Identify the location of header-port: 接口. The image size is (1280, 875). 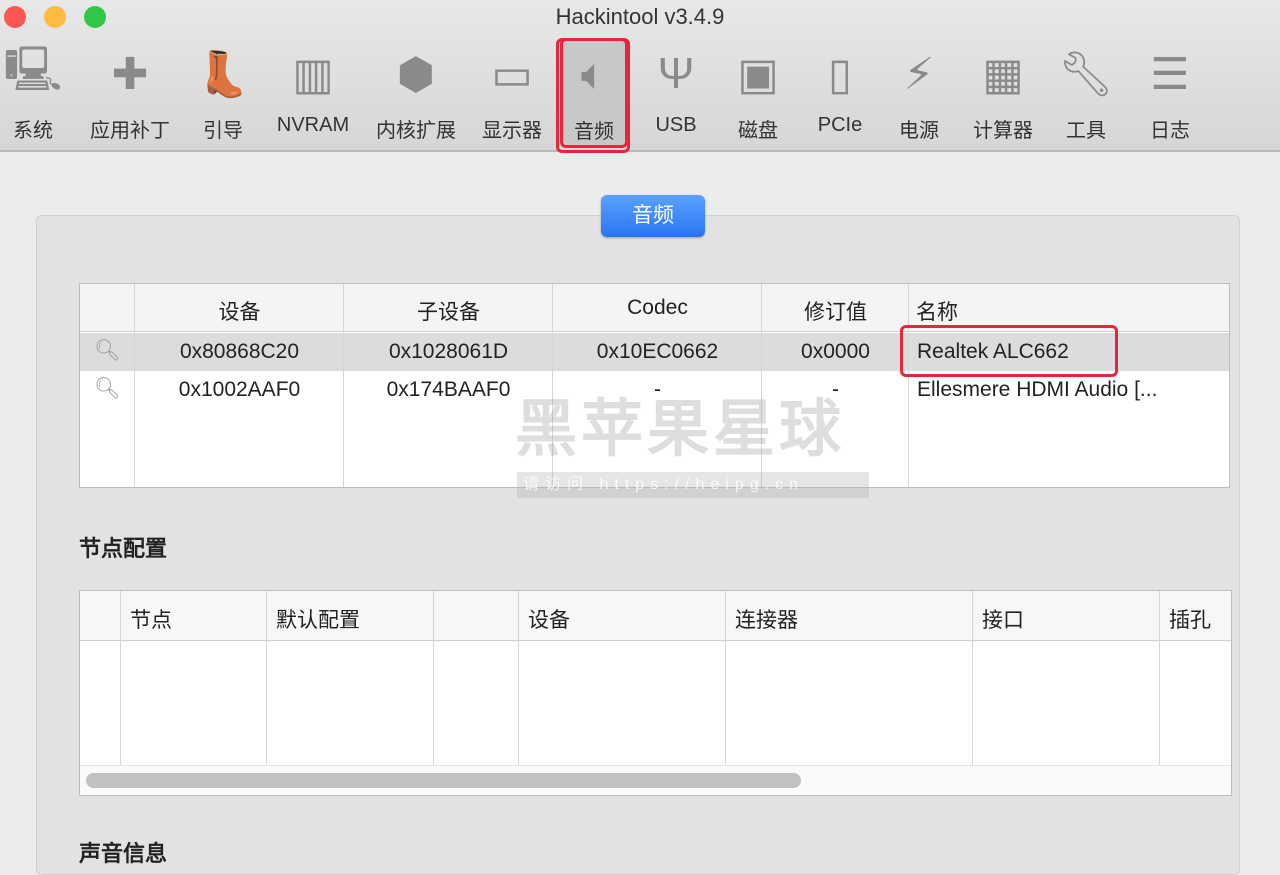
(1003, 619).